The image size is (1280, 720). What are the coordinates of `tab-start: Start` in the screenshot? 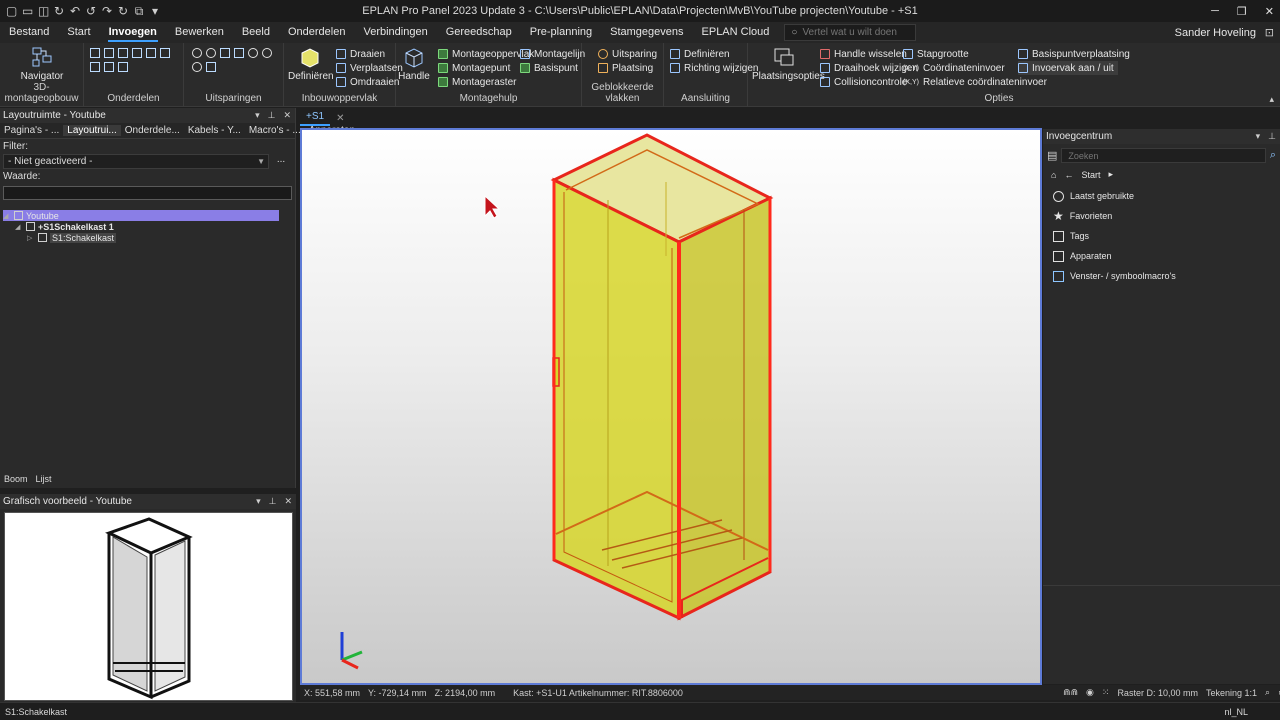 It's located at (78, 32).